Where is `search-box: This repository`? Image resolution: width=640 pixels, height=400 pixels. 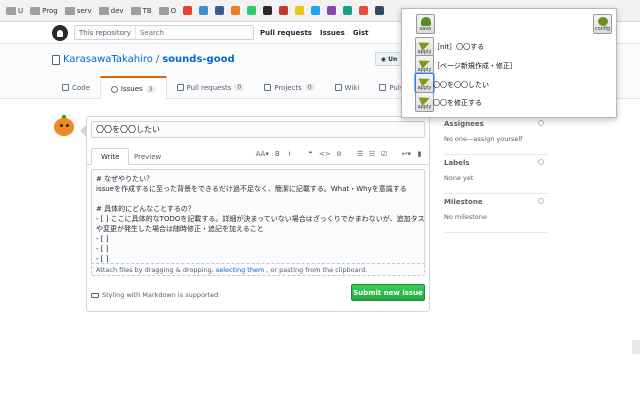
search-box: This repository is located at coordinates (164, 32).